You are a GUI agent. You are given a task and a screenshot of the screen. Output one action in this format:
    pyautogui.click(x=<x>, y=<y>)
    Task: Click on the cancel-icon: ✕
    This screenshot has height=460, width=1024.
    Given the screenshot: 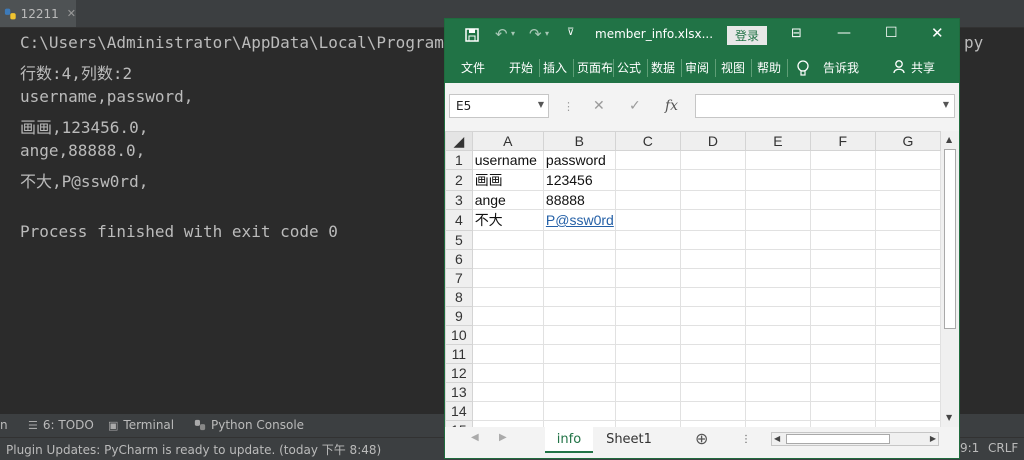 What is the action you would take?
    pyautogui.click(x=599, y=106)
    